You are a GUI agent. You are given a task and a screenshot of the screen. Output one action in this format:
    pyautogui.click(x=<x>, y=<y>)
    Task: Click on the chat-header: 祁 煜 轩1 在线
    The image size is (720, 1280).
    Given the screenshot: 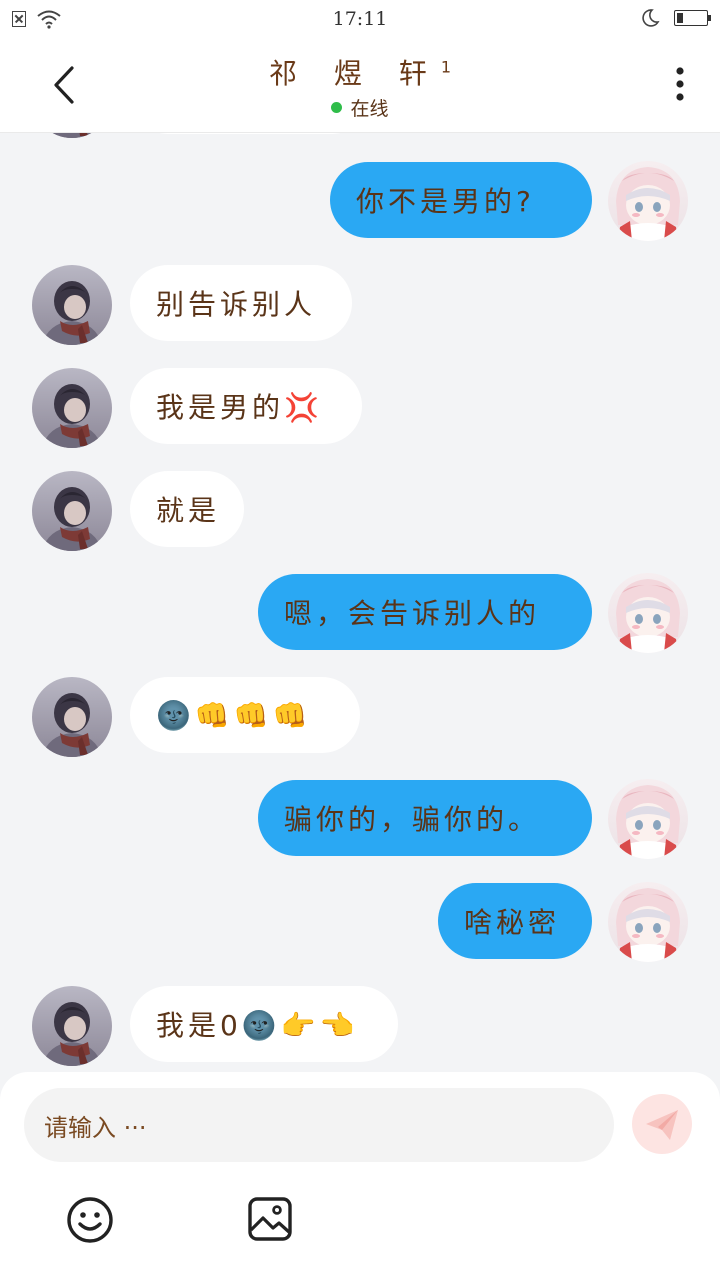 What is the action you would take?
    pyautogui.click(x=360, y=86)
    